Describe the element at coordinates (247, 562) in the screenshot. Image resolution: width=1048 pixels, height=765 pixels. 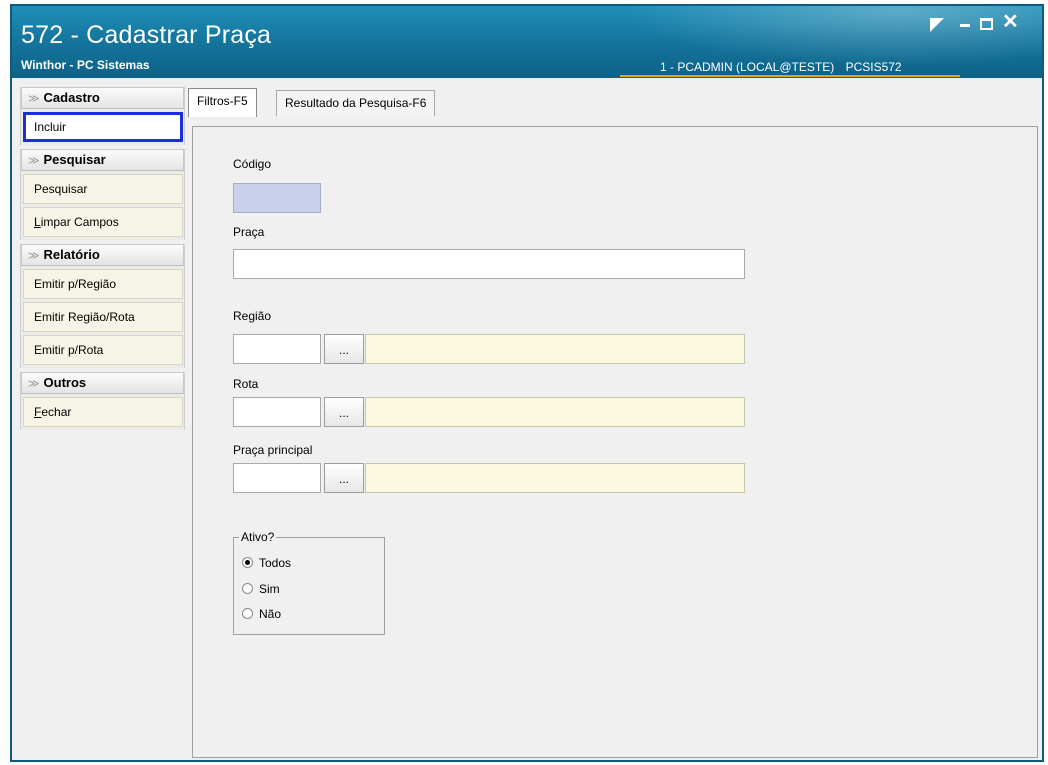
I see `radio-selected-icon` at that location.